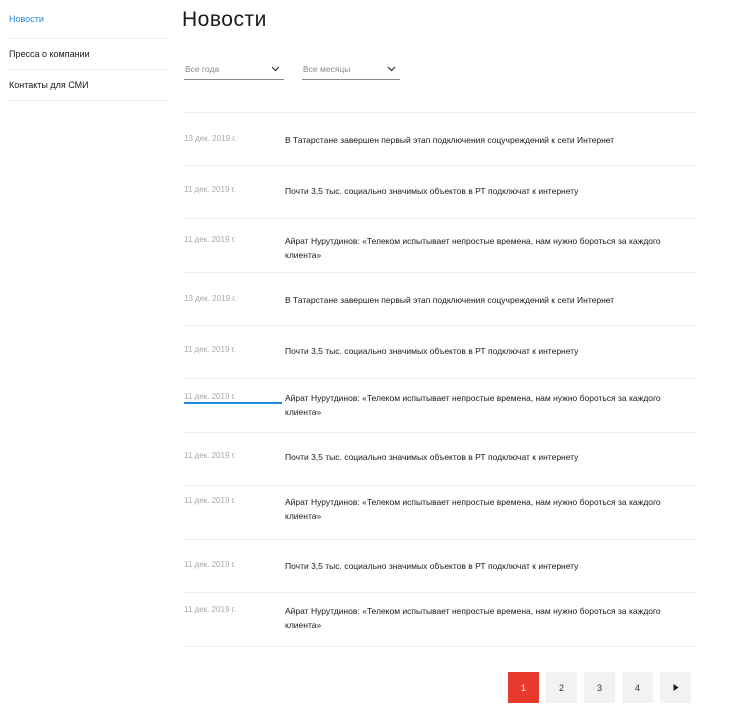 This screenshot has height=707, width=741. Describe the element at coordinates (26, 19) in the screenshot. I see `sidebar-item-label: Новости` at that location.